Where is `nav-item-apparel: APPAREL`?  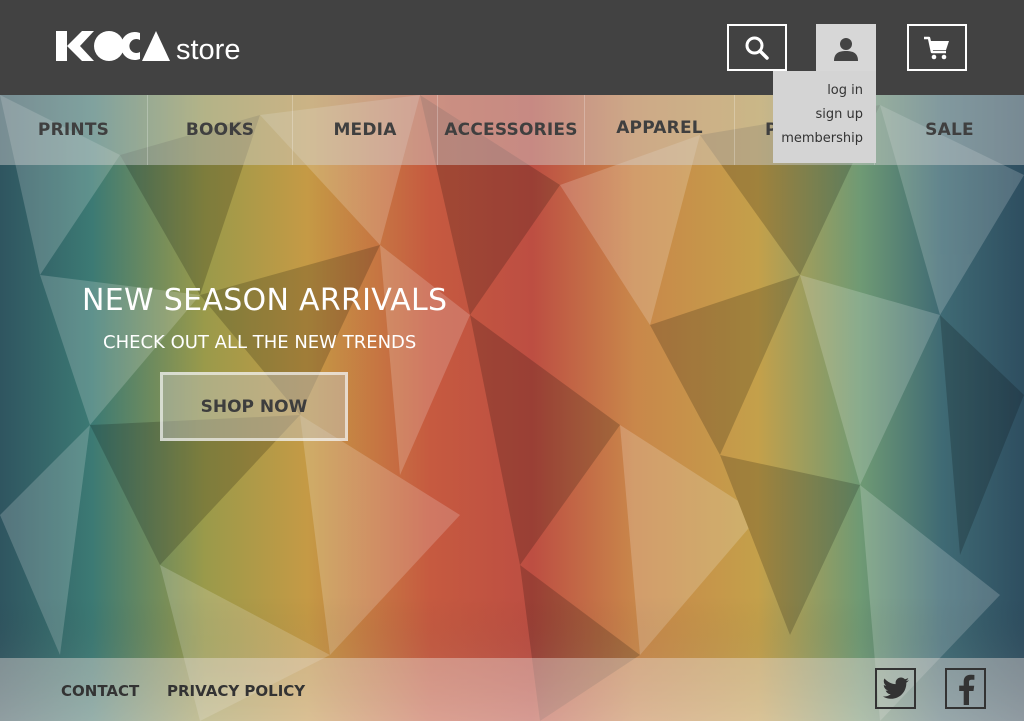
nav-item-apparel: APPAREL is located at coordinates (660, 130).